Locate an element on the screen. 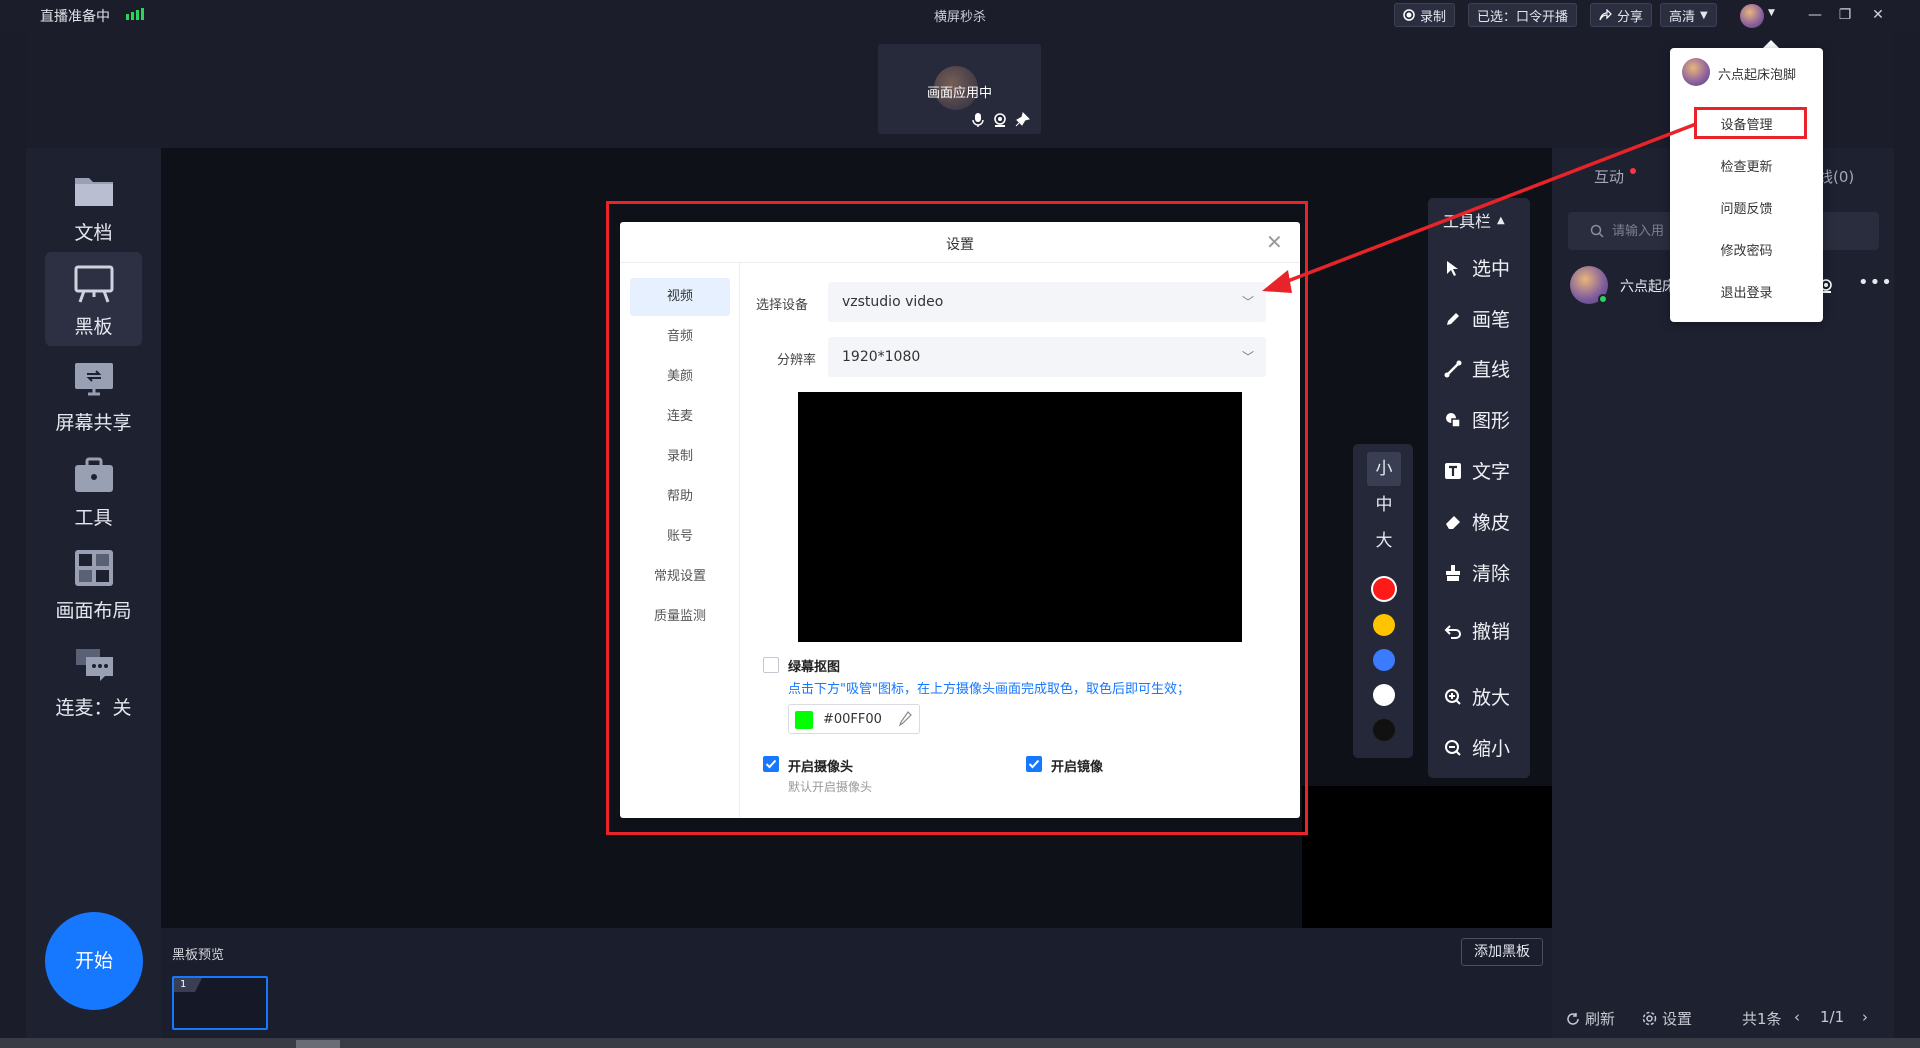  size-large-option: 大 is located at coordinates (1384, 541).